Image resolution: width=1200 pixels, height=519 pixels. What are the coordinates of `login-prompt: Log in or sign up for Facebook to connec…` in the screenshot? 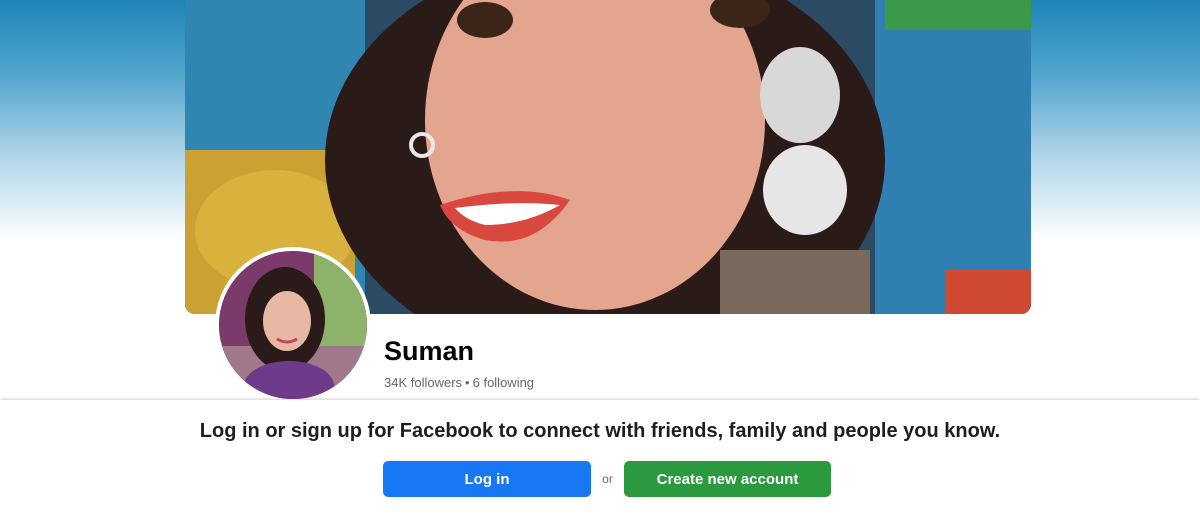 It's located at (600, 431).